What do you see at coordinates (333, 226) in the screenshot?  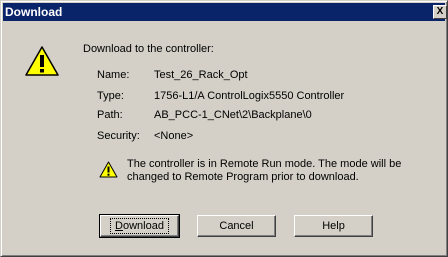 I see `help-button: Help` at bounding box center [333, 226].